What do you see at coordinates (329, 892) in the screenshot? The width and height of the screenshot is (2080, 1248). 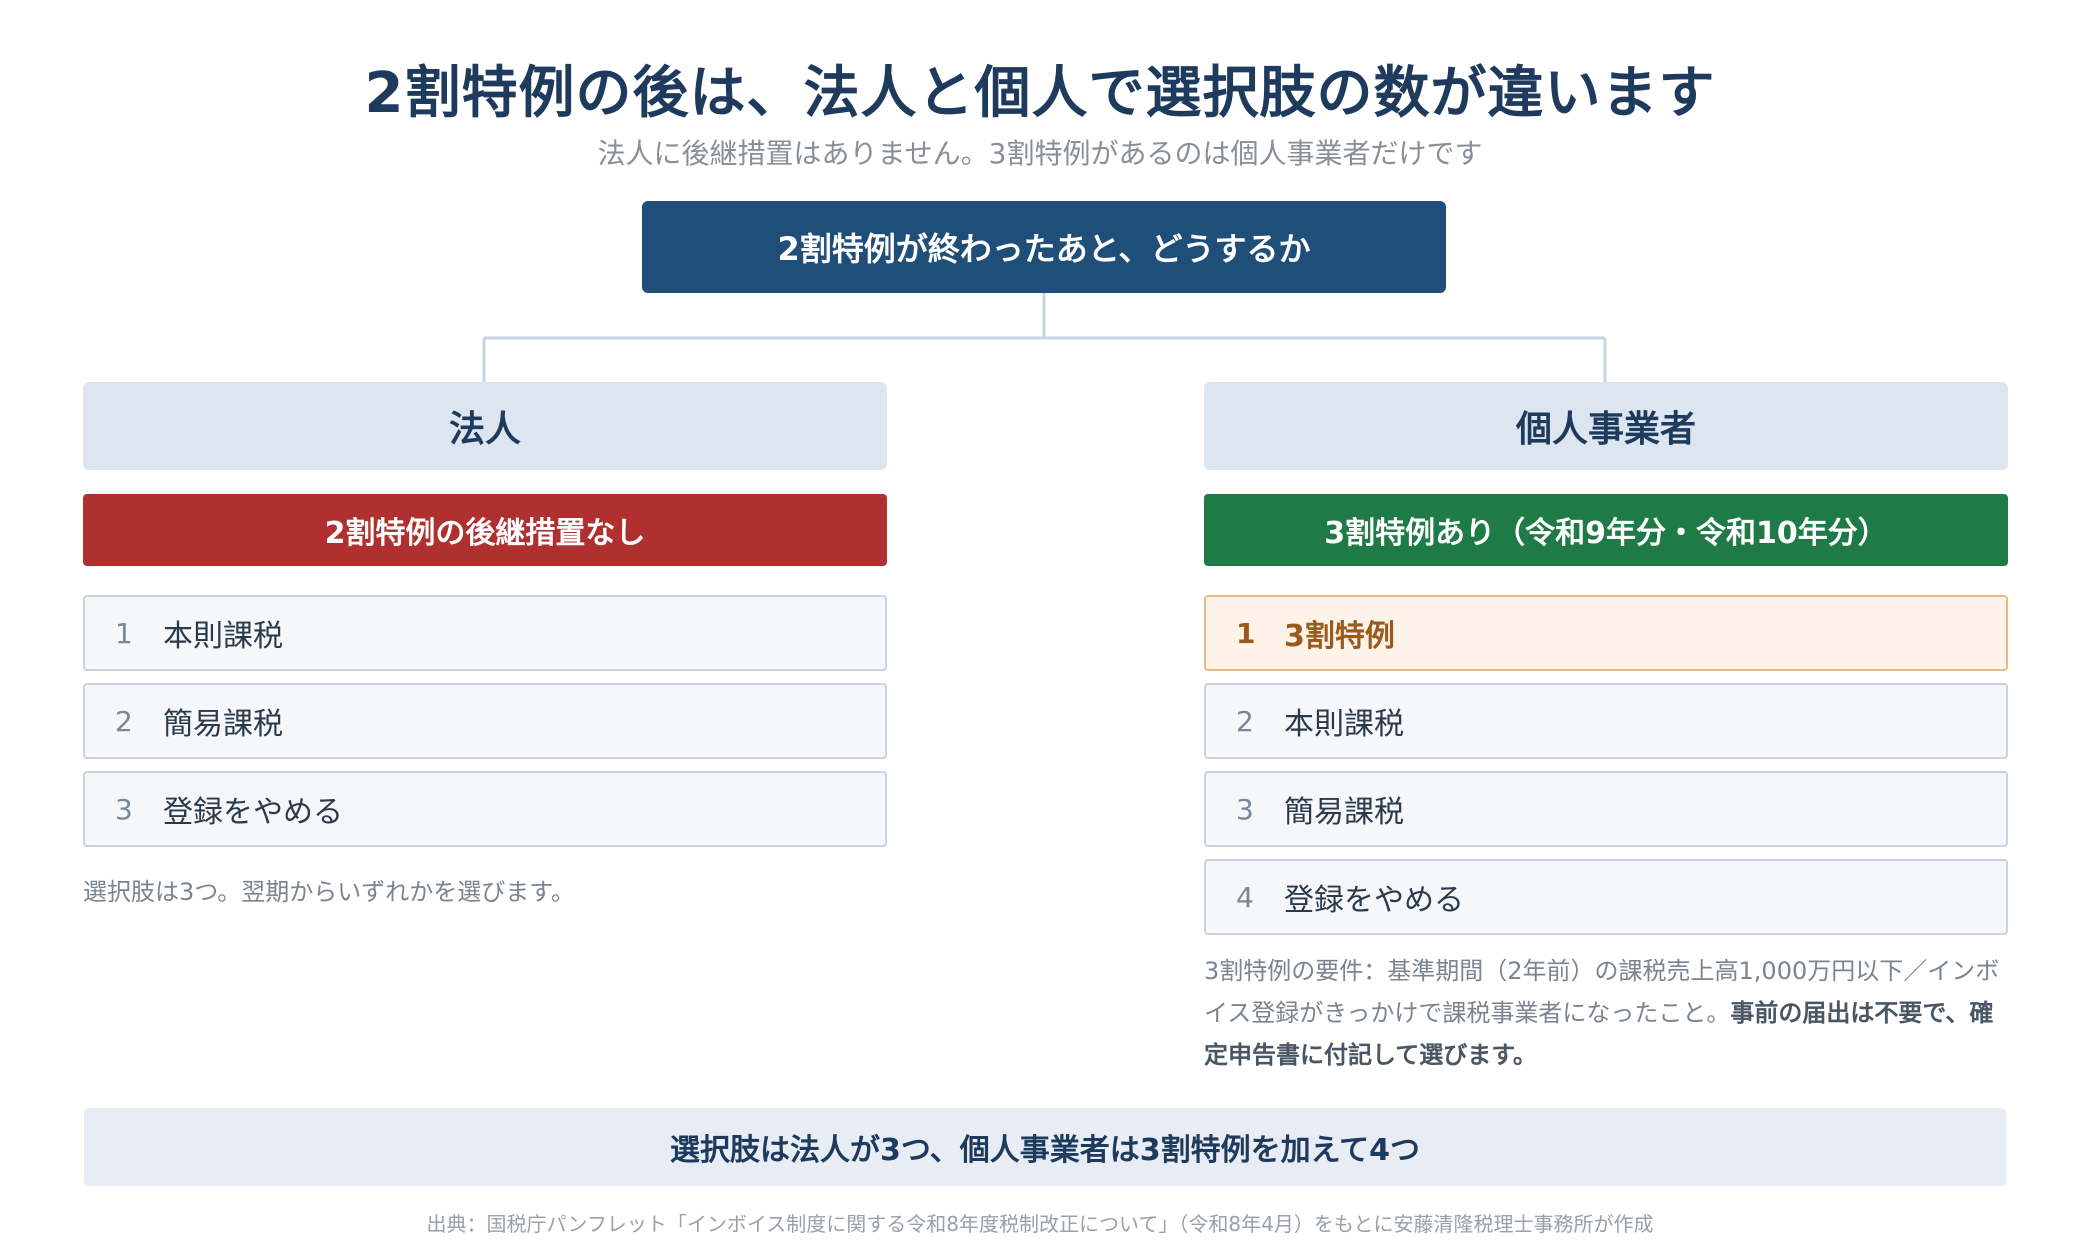 I see `corporation-note: 選択肢は3つ。翌期からいずれかを選びます。` at bounding box center [329, 892].